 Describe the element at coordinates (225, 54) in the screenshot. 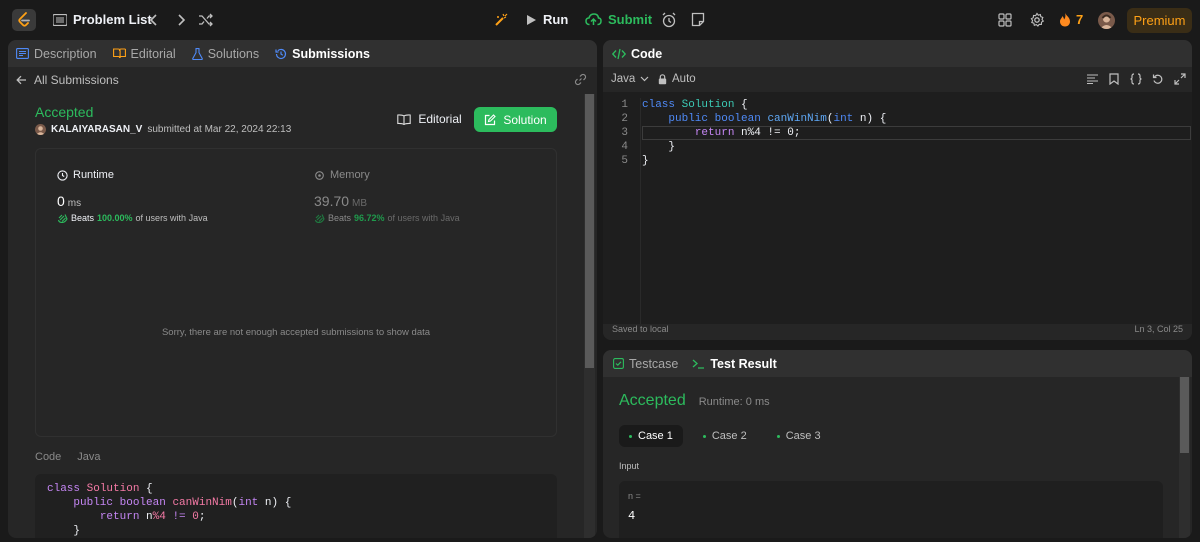

I see `tab-solutions: Solutions` at that location.